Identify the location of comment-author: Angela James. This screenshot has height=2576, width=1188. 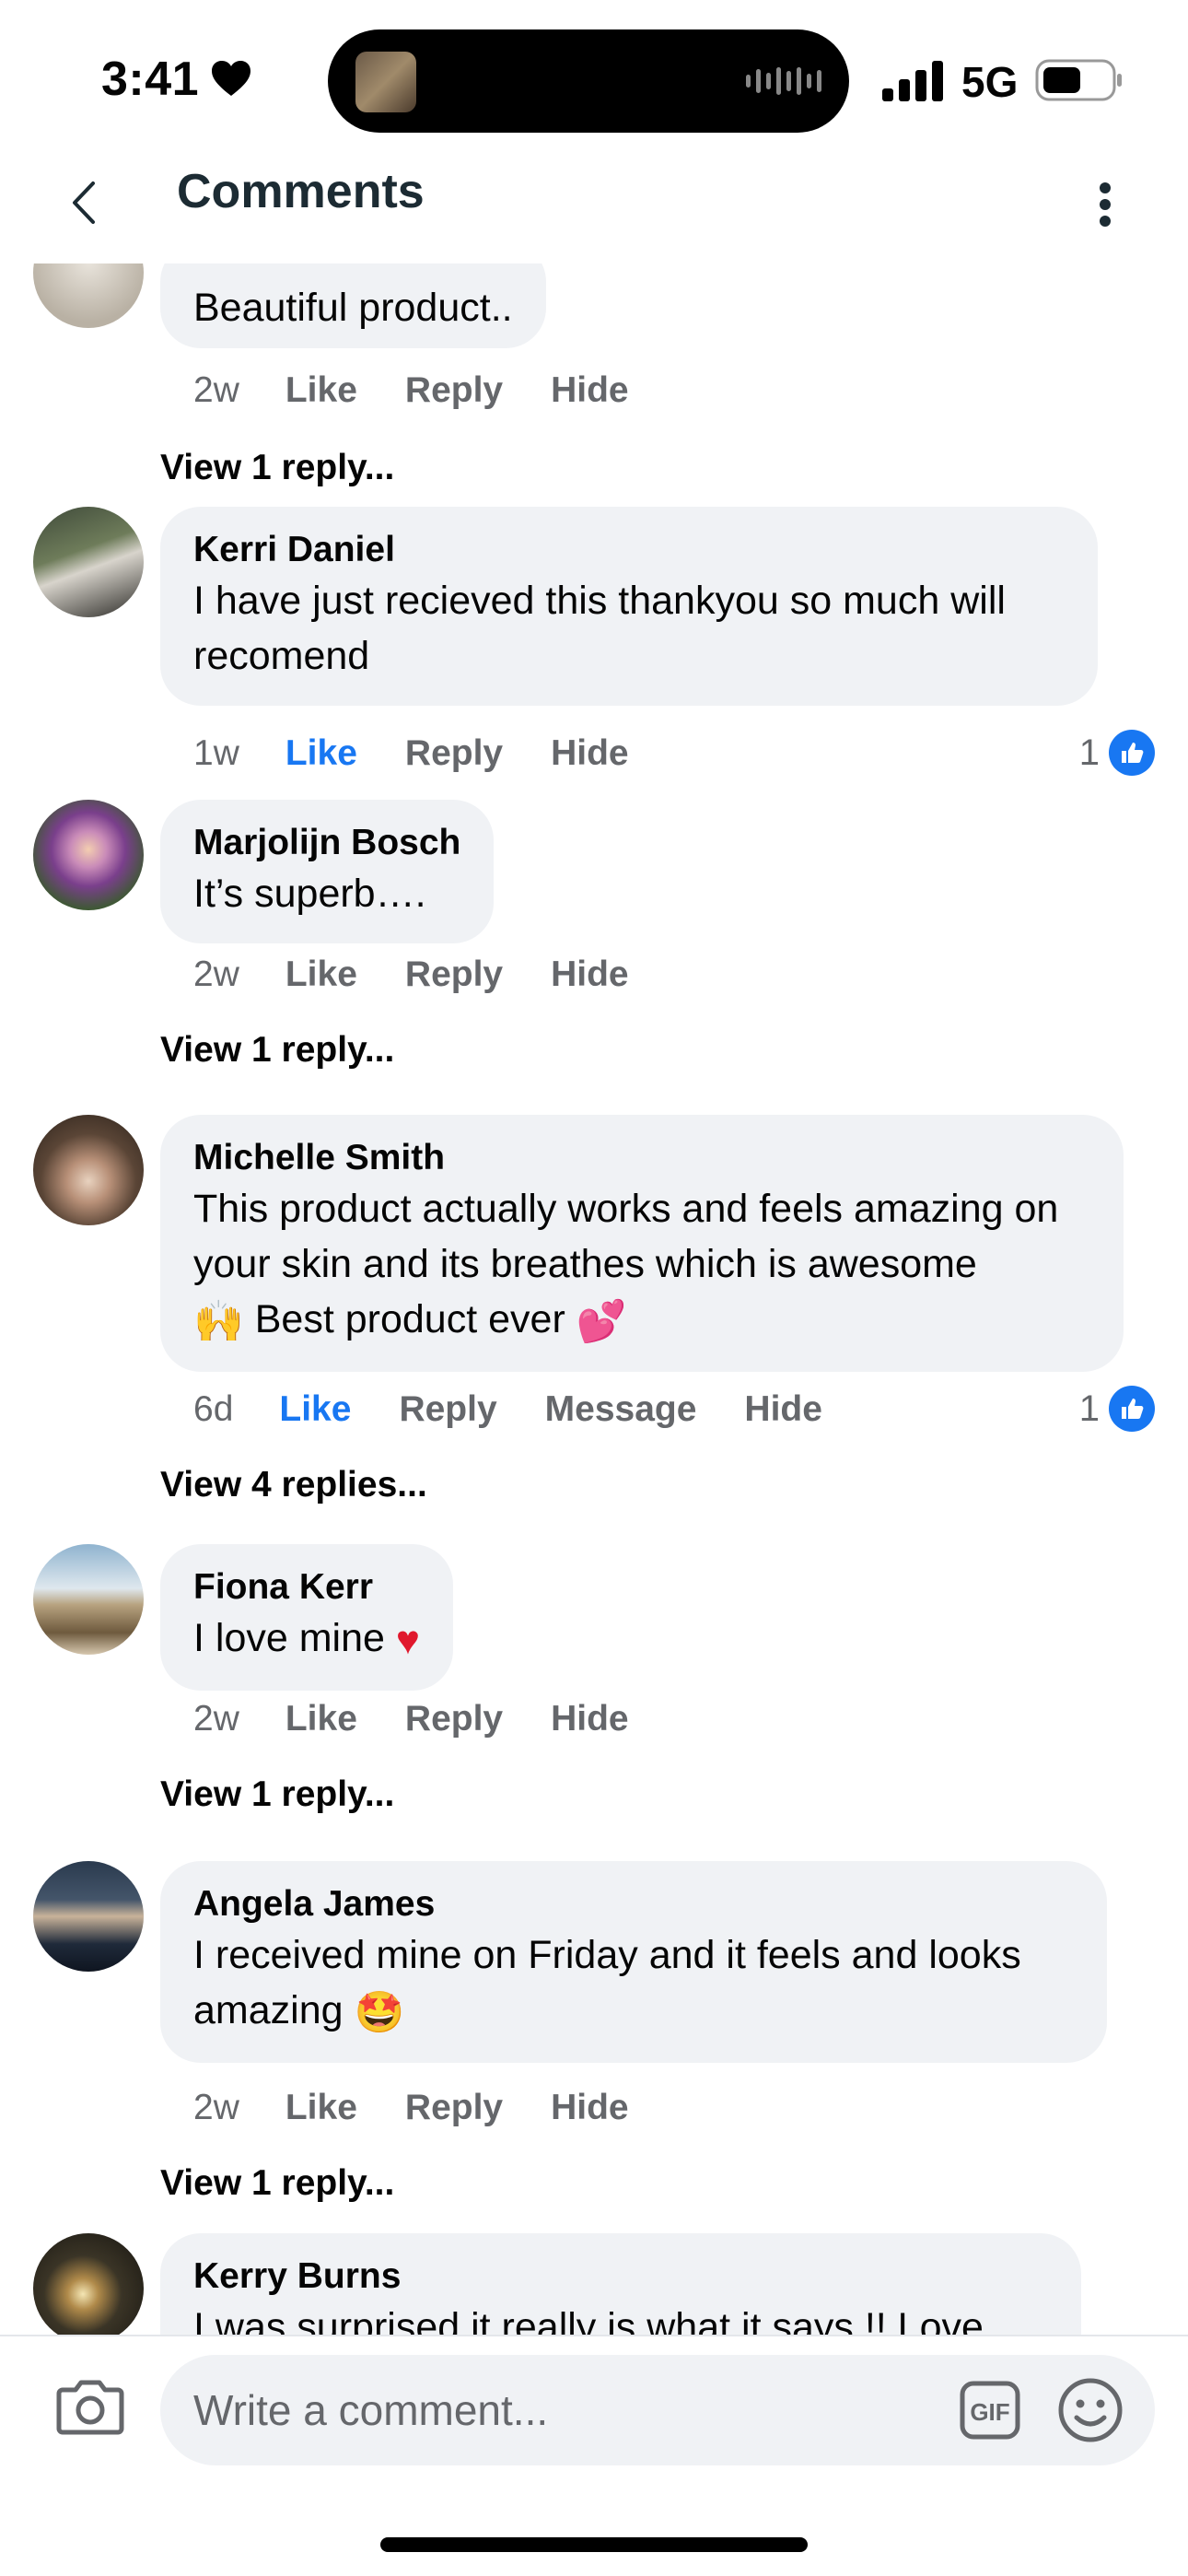
(633, 1904).